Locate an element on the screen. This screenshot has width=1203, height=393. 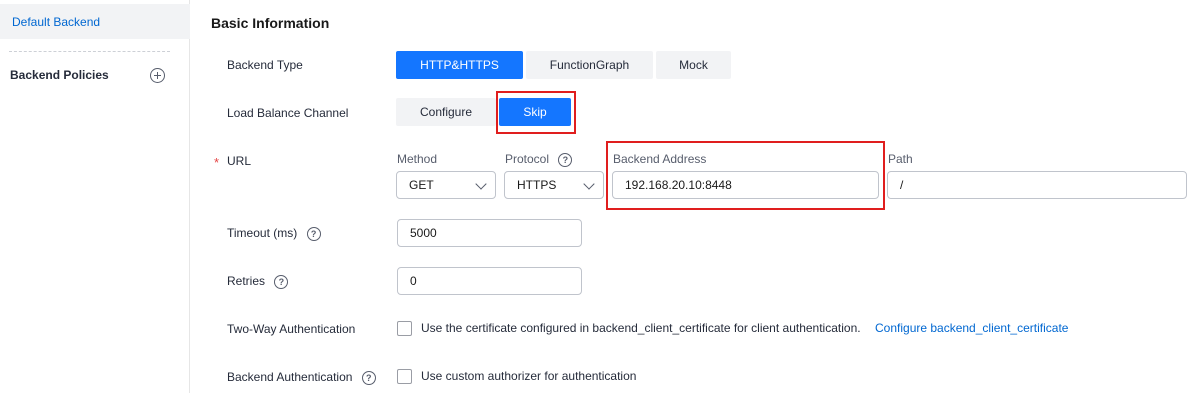
timeout-help-icon: ? is located at coordinates (313, 233).